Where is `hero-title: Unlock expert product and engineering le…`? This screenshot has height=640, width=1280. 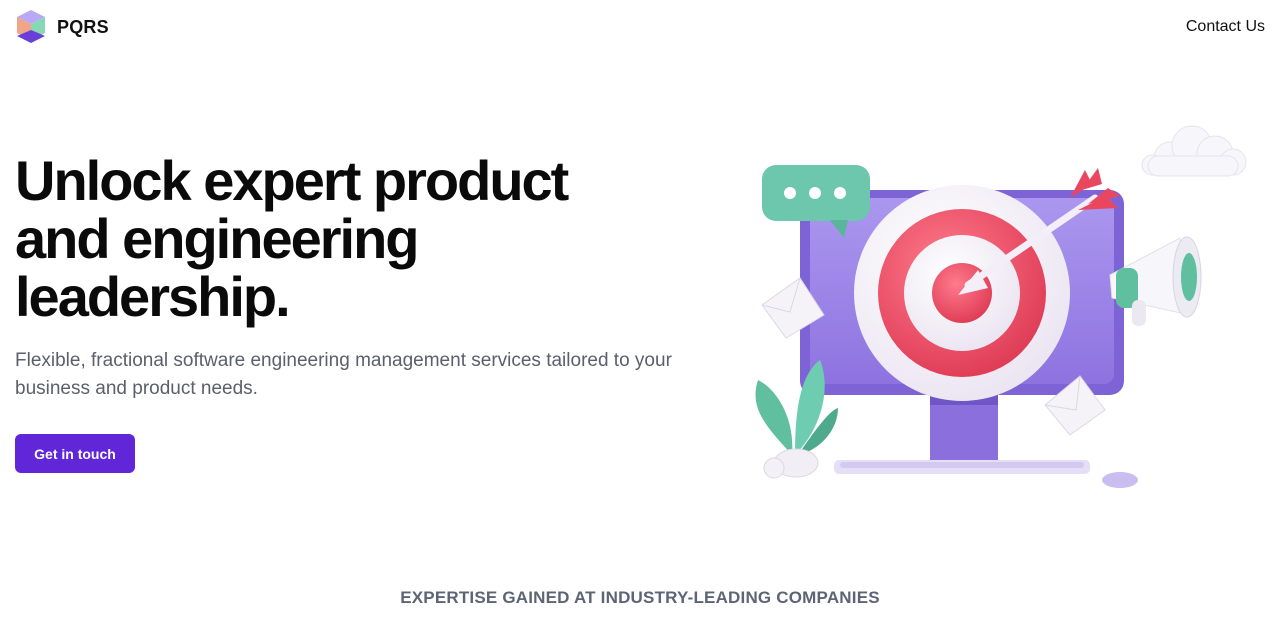
hero-title: Unlock expert product and engineering le… is located at coordinates (360, 239).